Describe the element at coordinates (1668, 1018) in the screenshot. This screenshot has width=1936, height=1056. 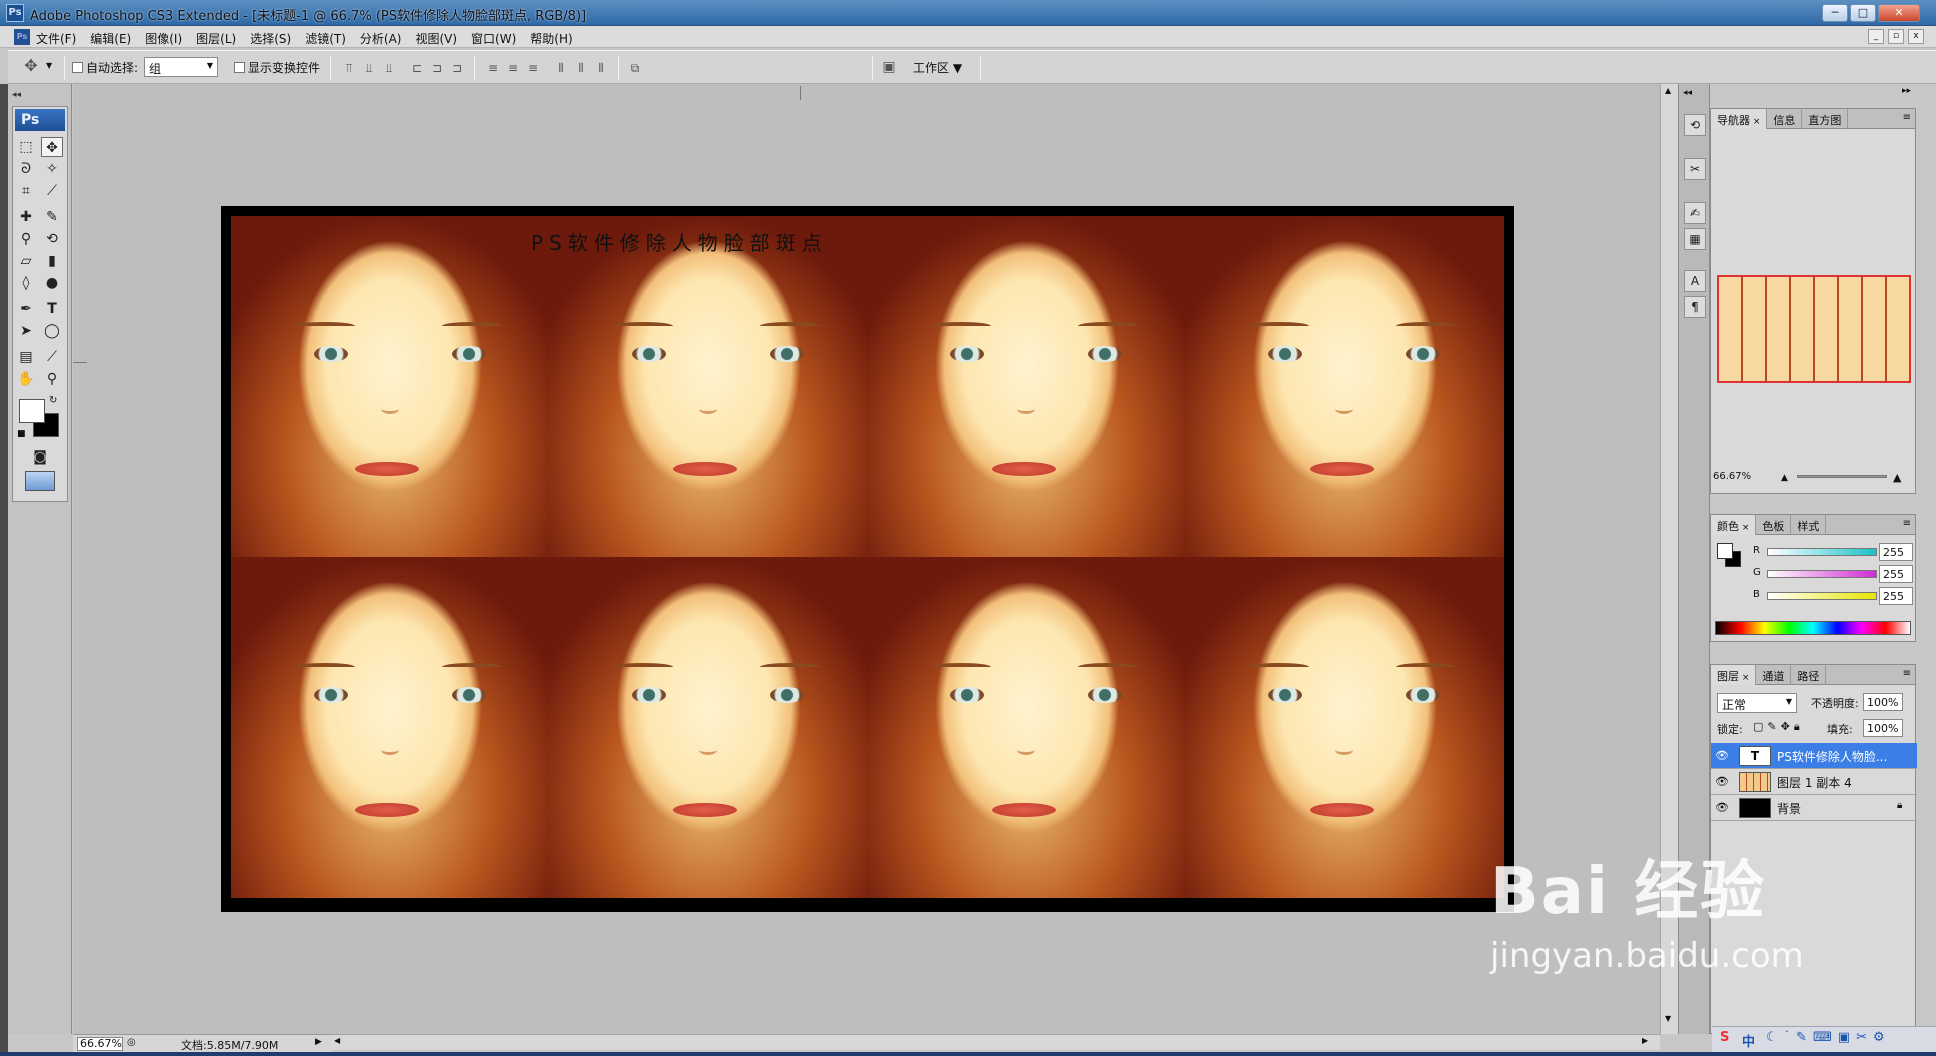
I see `scroll-down-icon: ▼` at that location.